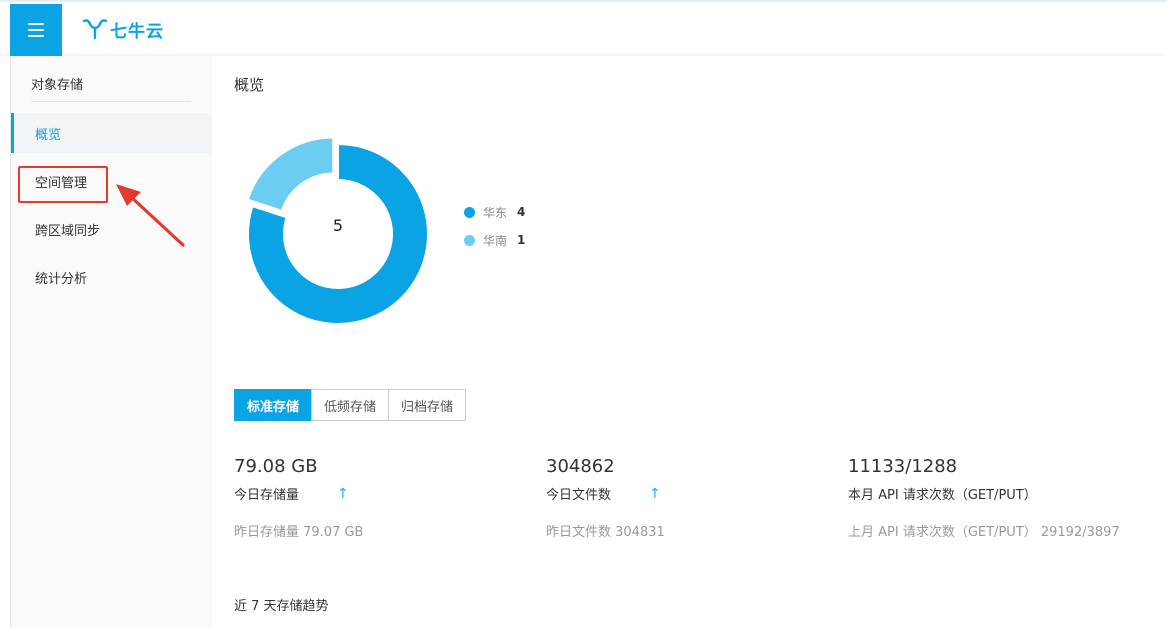 This screenshot has width=1167, height=628. I want to click on legend-label: 华东, so click(495, 212).